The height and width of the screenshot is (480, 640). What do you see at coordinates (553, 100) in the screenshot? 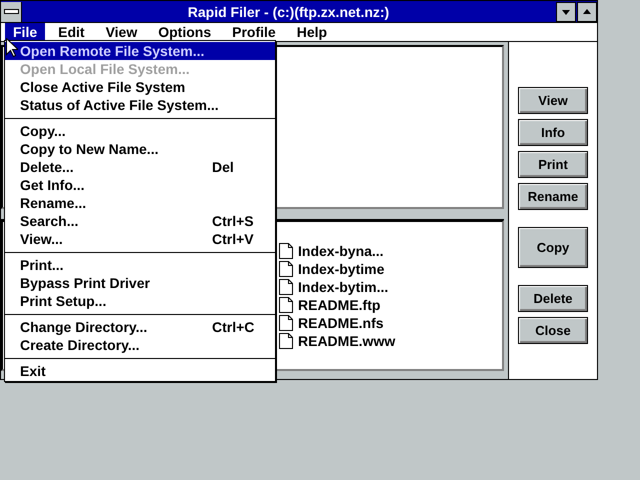
I see `action-button: View` at bounding box center [553, 100].